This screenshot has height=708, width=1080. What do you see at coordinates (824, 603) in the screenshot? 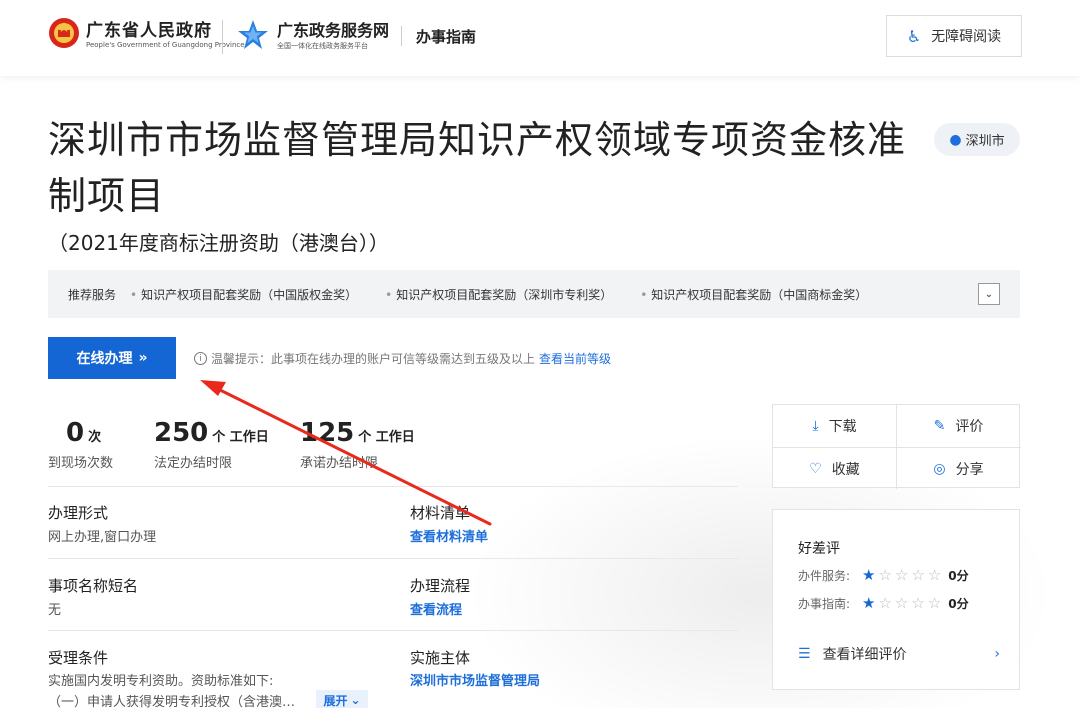
I see `rating-label: 办事指南:` at bounding box center [824, 603].